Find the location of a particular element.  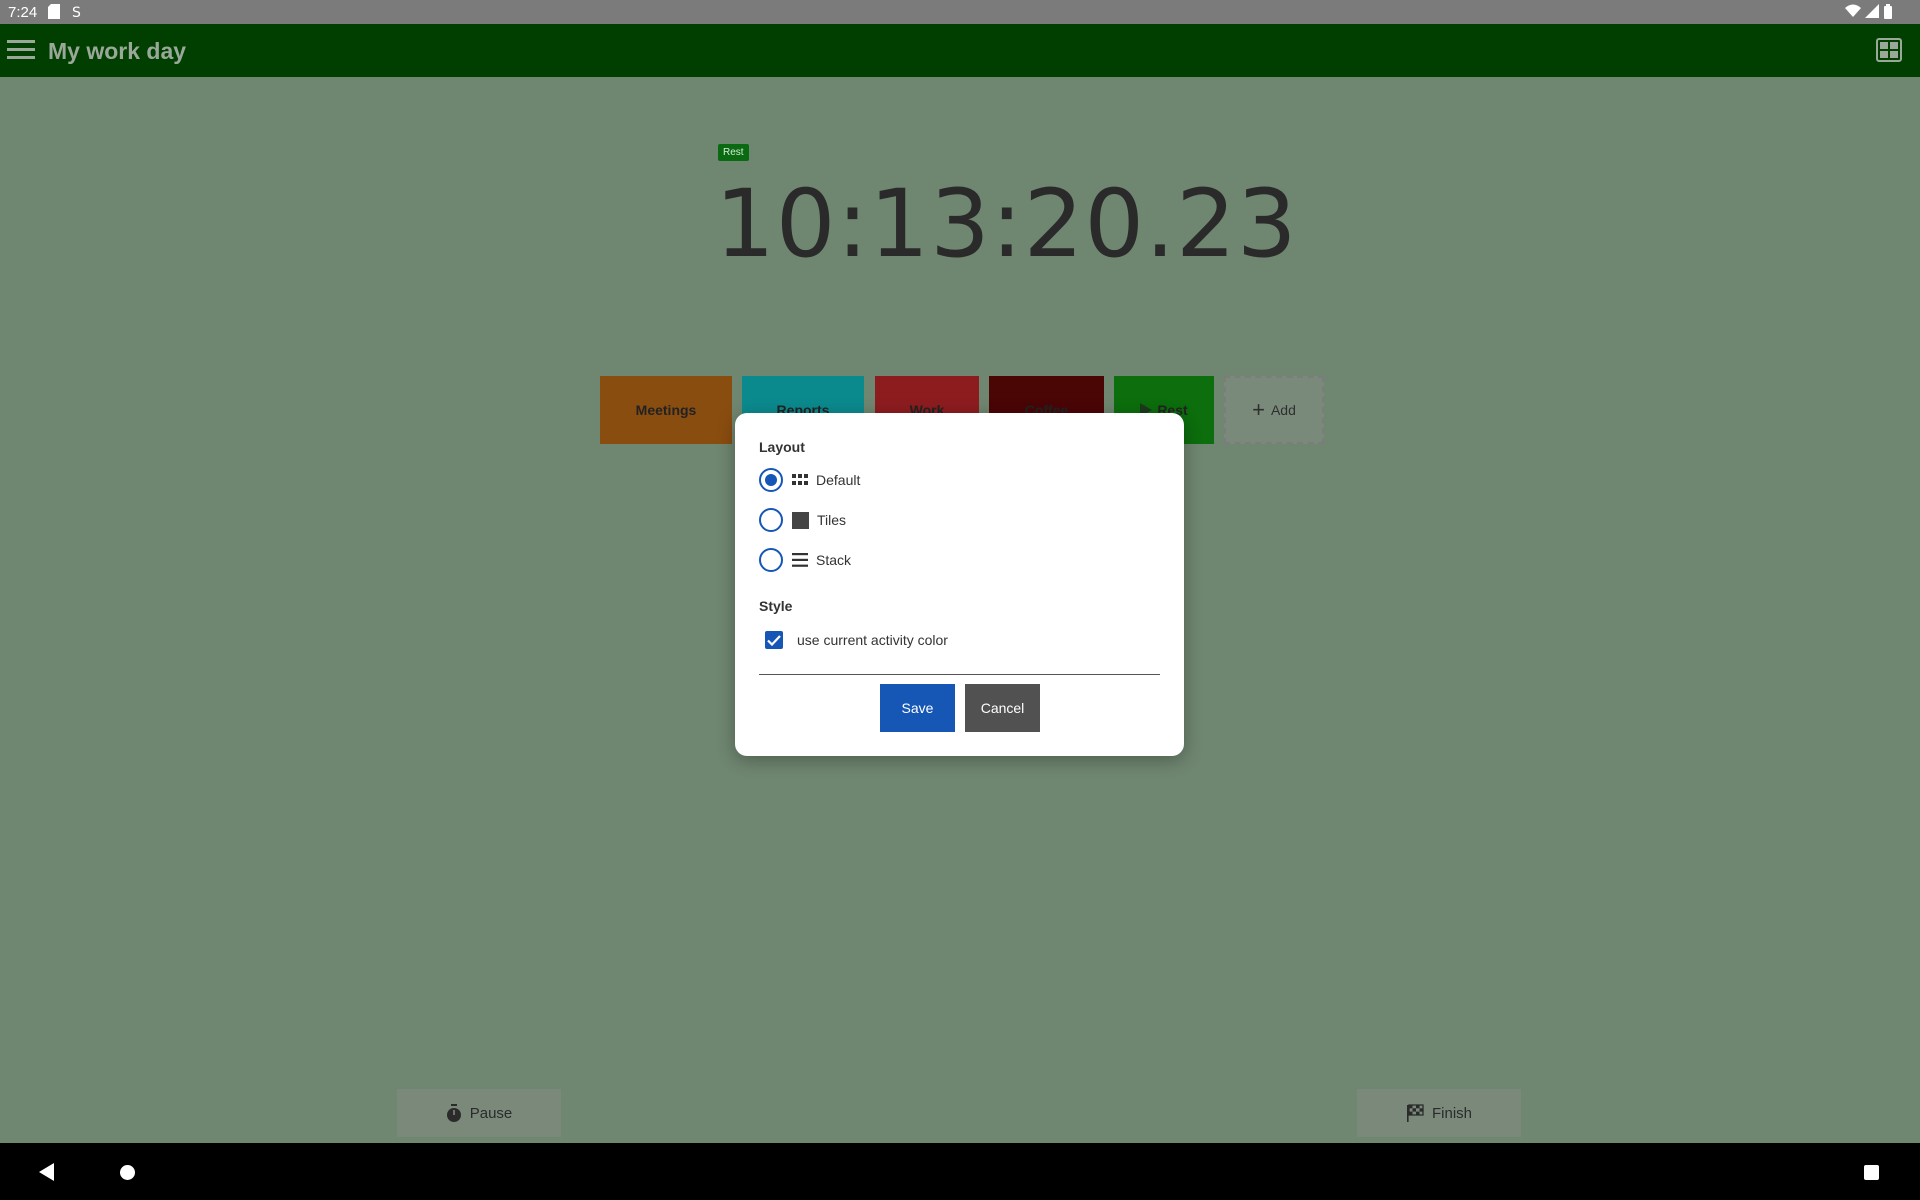

radio-tiles is located at coordinates (771, 520).